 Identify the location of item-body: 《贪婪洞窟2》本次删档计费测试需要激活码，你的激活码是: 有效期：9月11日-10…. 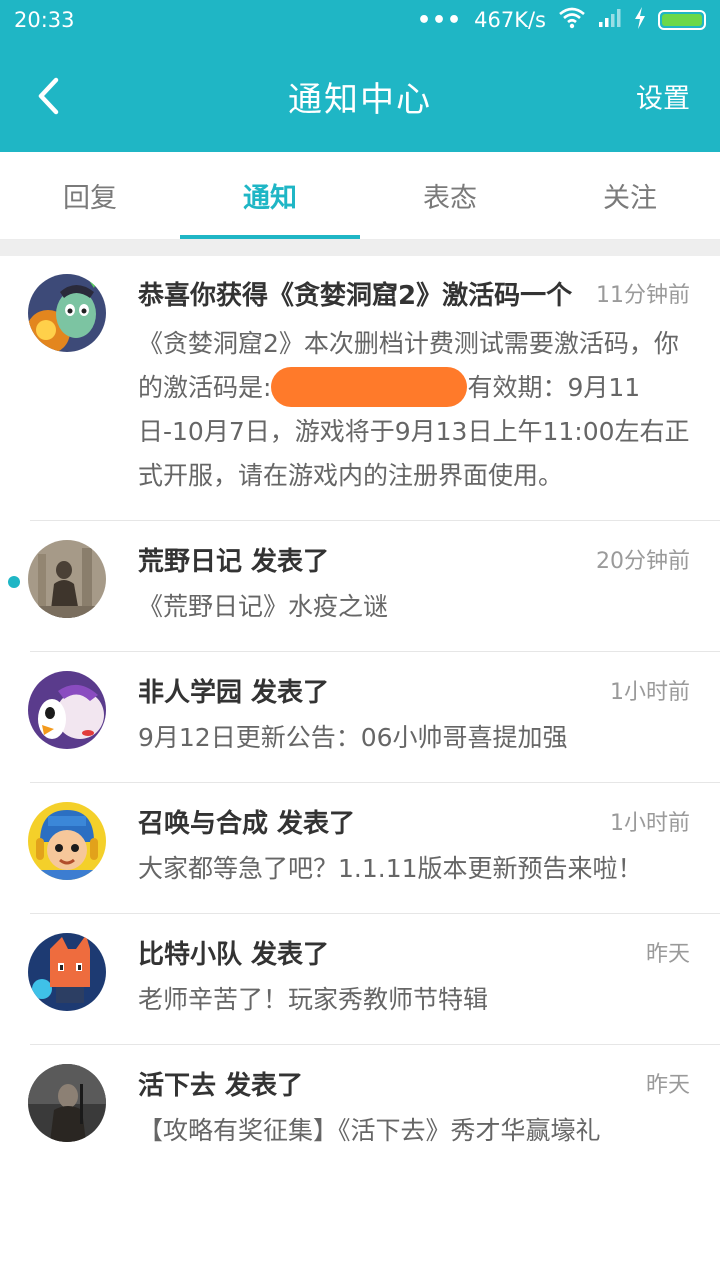
(414, 410).